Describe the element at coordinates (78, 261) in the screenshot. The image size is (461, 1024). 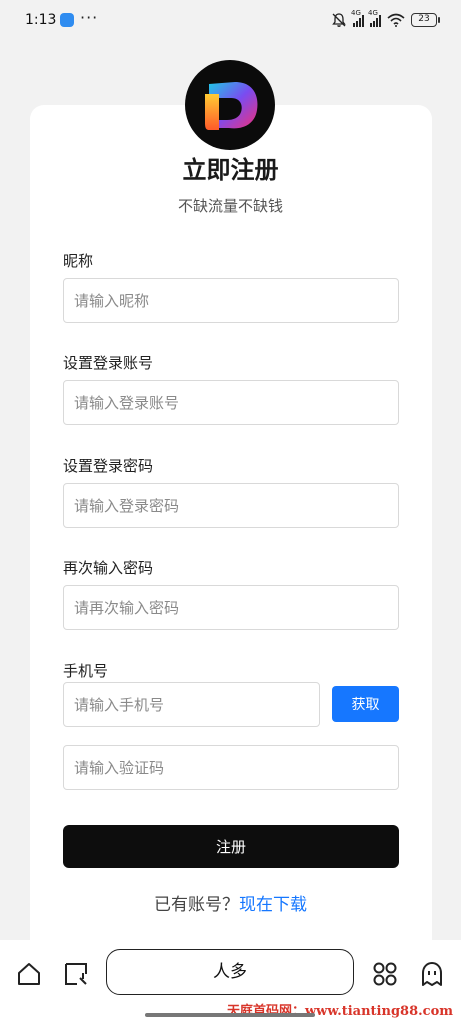
I see `nickname-label: 昵称` at that location.